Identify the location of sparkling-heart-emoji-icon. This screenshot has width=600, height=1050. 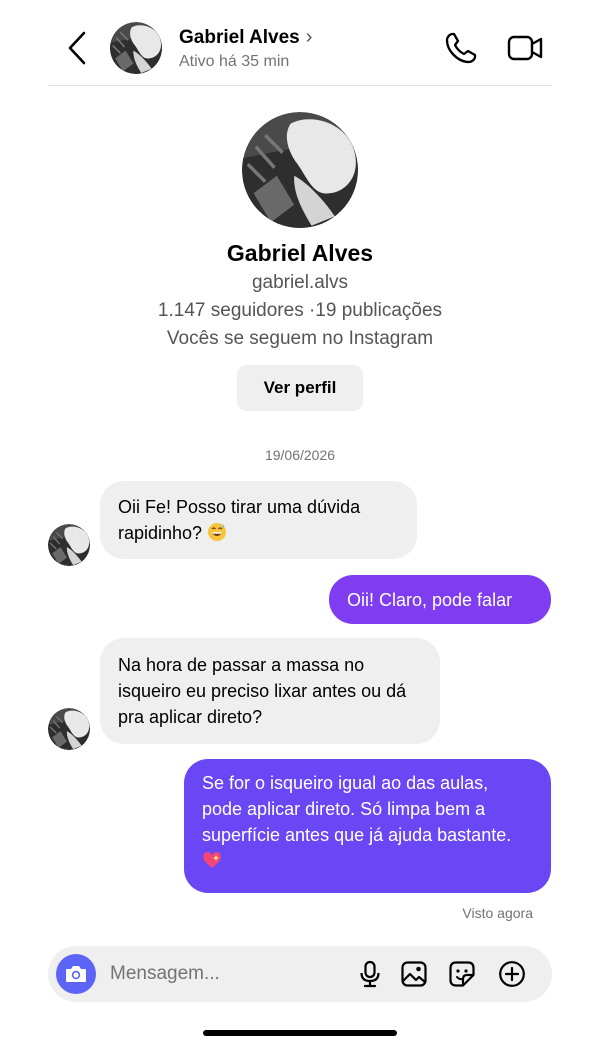
(212, 860).